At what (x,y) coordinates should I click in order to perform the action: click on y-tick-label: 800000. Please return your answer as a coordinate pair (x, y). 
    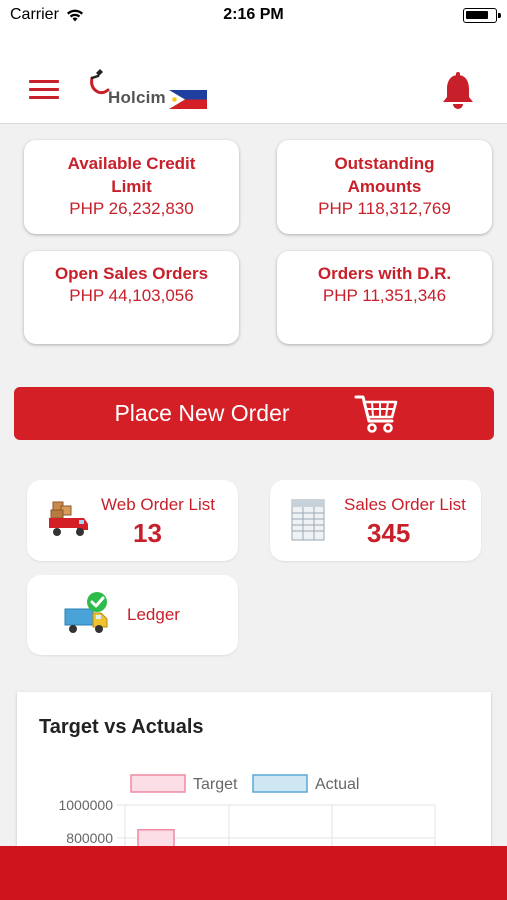
    Looking at the image, I should click on (89, 838).